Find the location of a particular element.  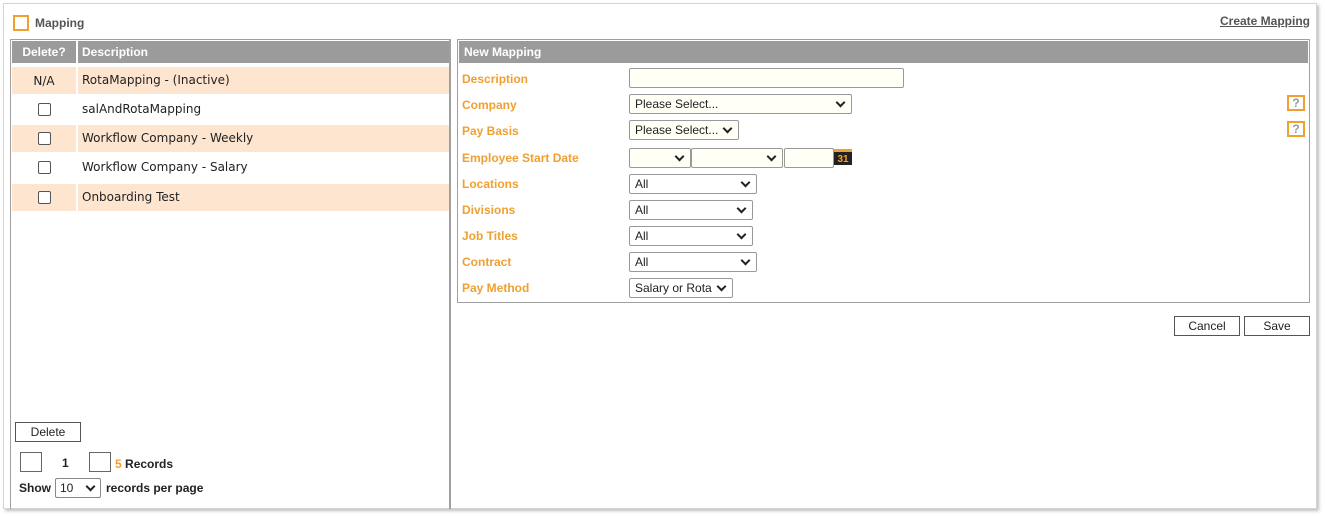

form-title: New Mapping is located at coordinates (883, 52).